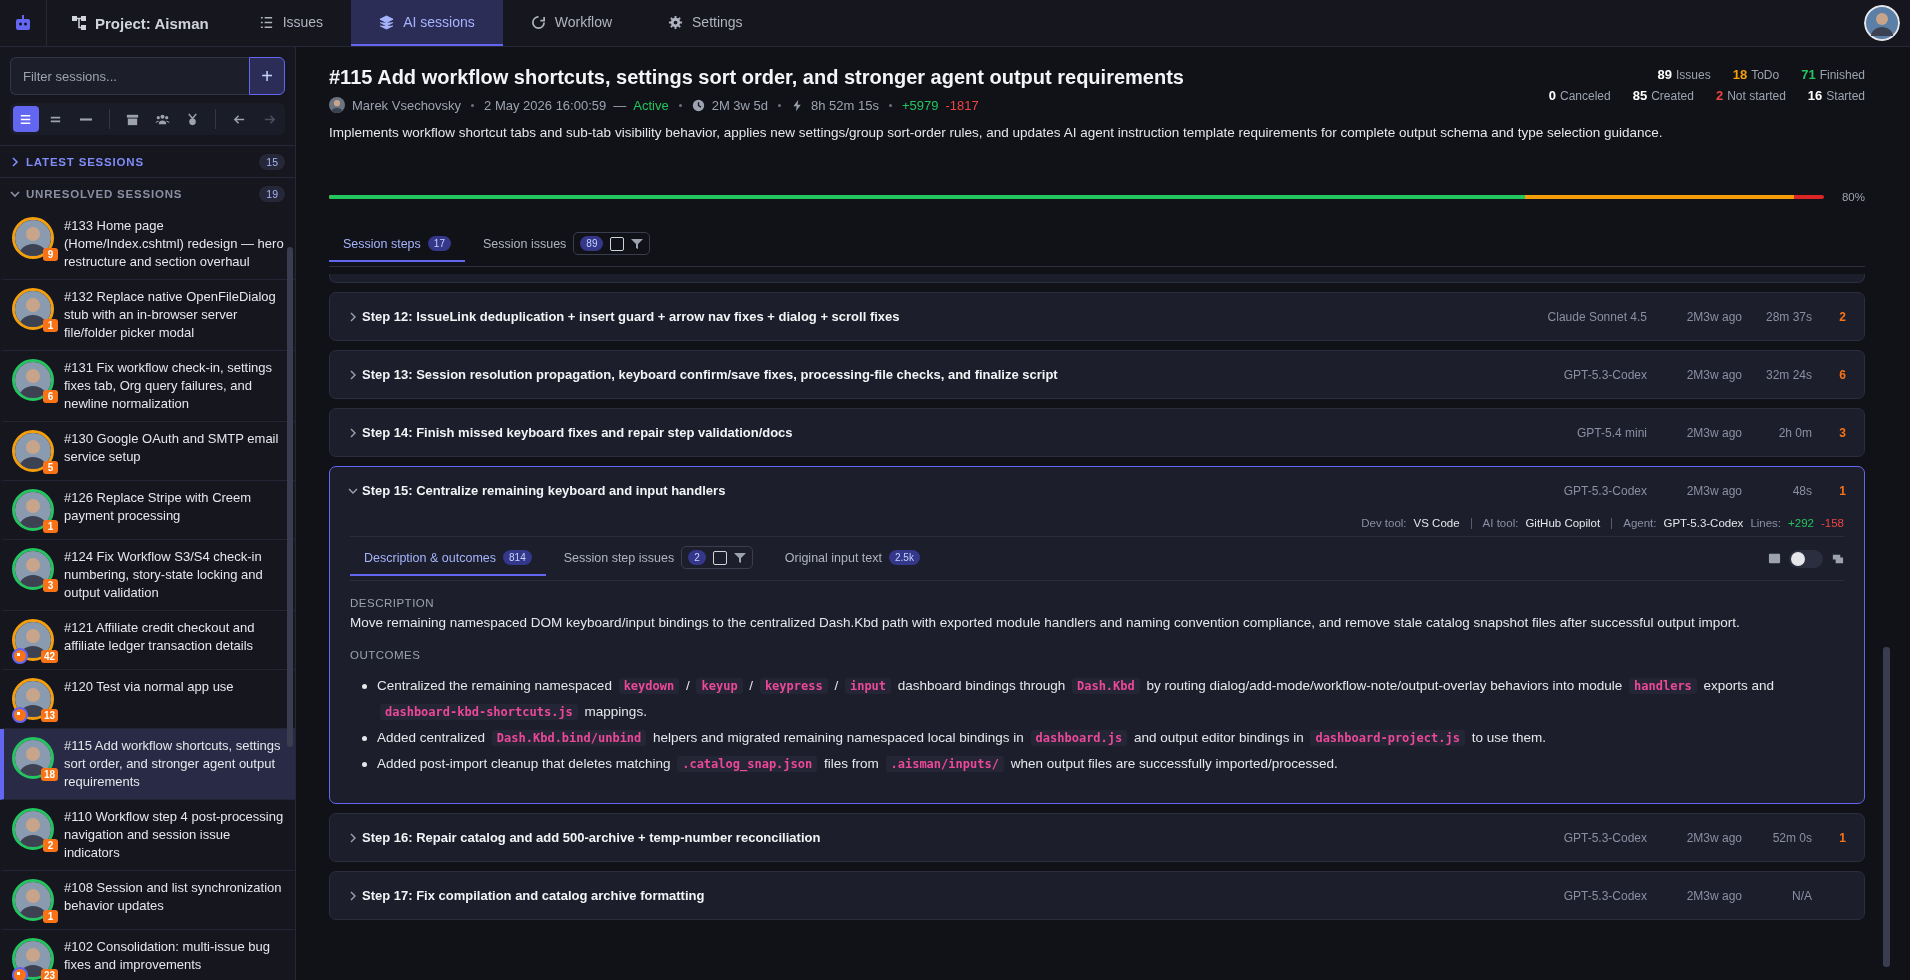 The height and width of the screenshot is (980, 1910). What do you see at coordinates (1045, 623) in the screenshot?
I see `step-description: Move remaining namespaced DOM keyboard/input bindings to the centralized Dash.Kbd path with exported module handlers and naming convention compliance, and remove stale catalog snapshot files after successful output import.` at bounding box center [1045, 623].